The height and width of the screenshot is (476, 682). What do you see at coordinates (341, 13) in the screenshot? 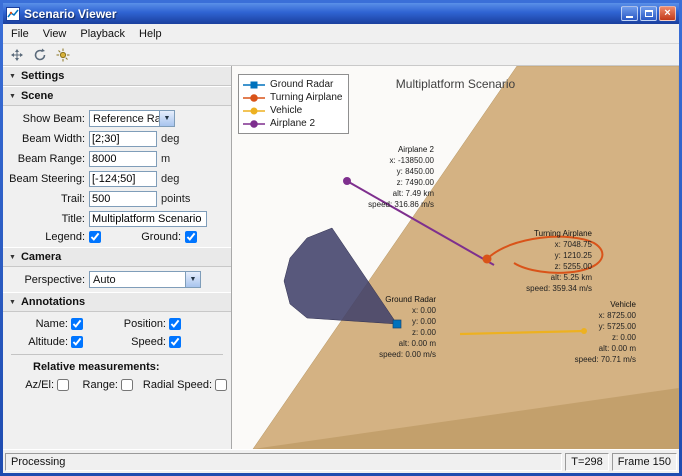
I see `titlebar: Scenario Viewer ×` at bounding box center [341, 13].